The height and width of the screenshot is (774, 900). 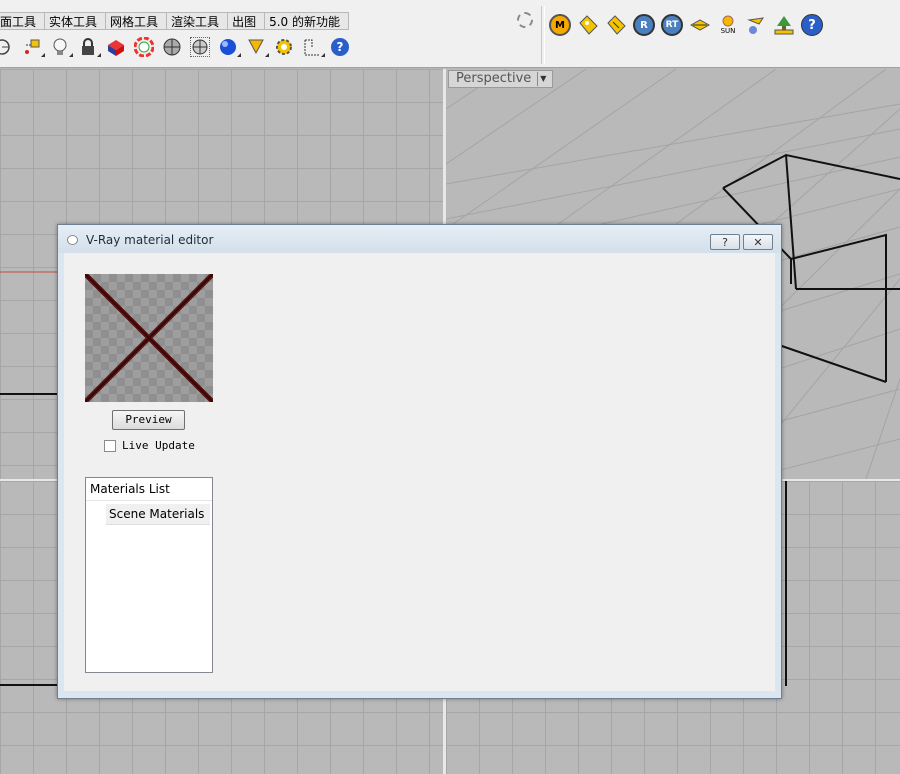 What do you see at coordinates (756, 25) in the screenshot?
I see `camera-light-icon` at bounding box center [756, 25].